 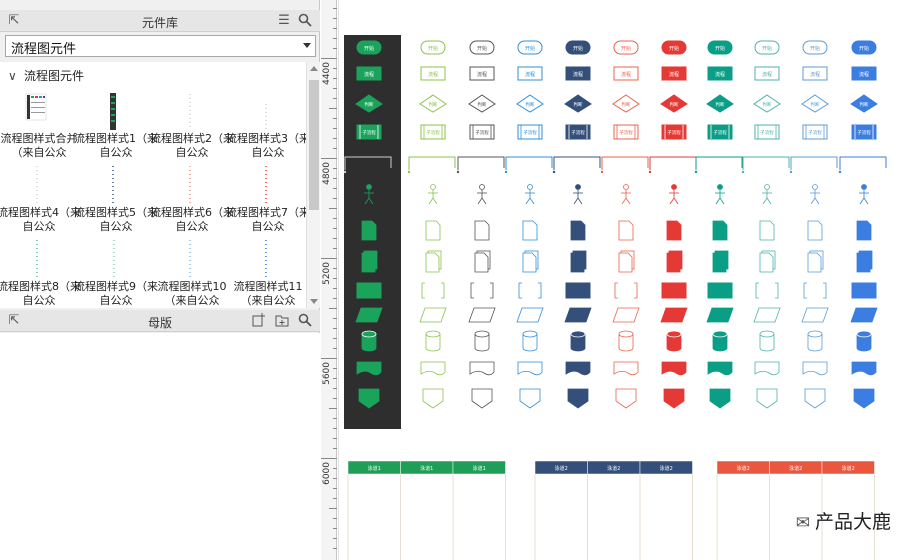 What do you see at coordinates (268, 273) in the screenshot?
I see `library-item: 流程图样式11（来自公众` at bounding box center [268, 273].